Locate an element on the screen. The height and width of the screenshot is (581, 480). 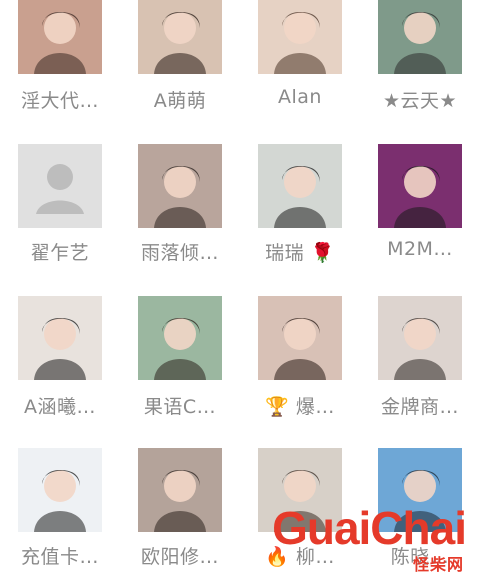
friend-name: 翟乍艺 is located at coordinates (60, 253).